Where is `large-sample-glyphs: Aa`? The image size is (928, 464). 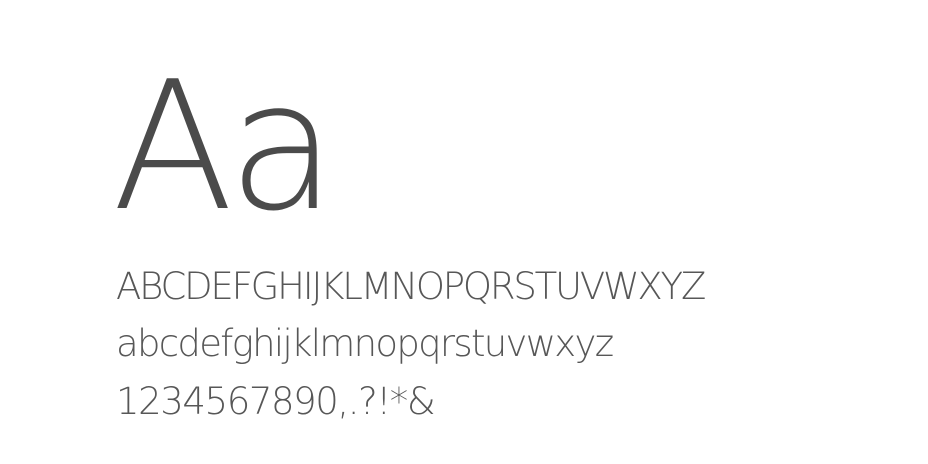
large-sample-glyphs: Aa is located at coordinates (224, 146).